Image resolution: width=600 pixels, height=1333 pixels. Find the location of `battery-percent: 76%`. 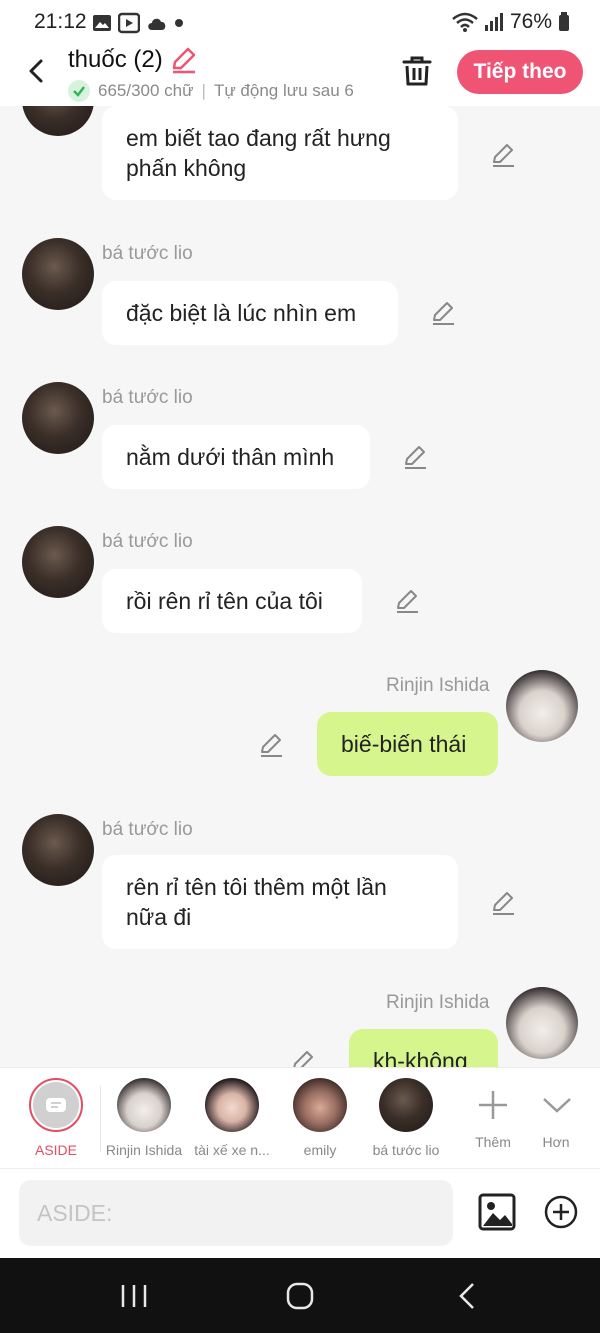

battery-percent: 76% is located at coordinates (530, 21).